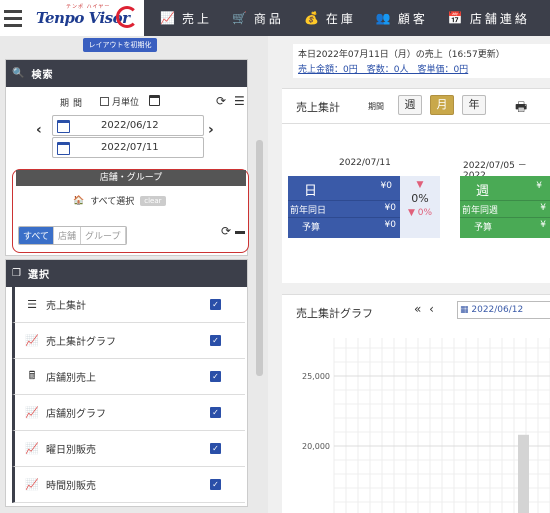  I want to click on calendar-icon: ▦, so click(466, 310).